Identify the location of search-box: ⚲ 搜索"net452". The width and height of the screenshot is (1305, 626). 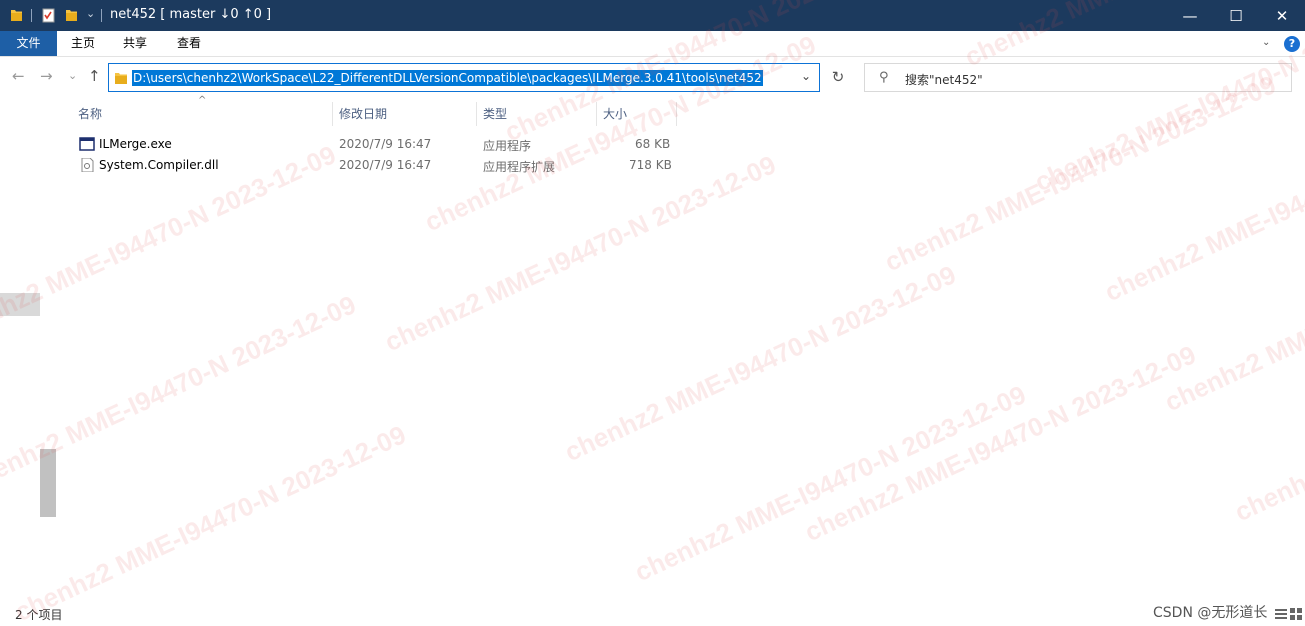
(1078, 77).